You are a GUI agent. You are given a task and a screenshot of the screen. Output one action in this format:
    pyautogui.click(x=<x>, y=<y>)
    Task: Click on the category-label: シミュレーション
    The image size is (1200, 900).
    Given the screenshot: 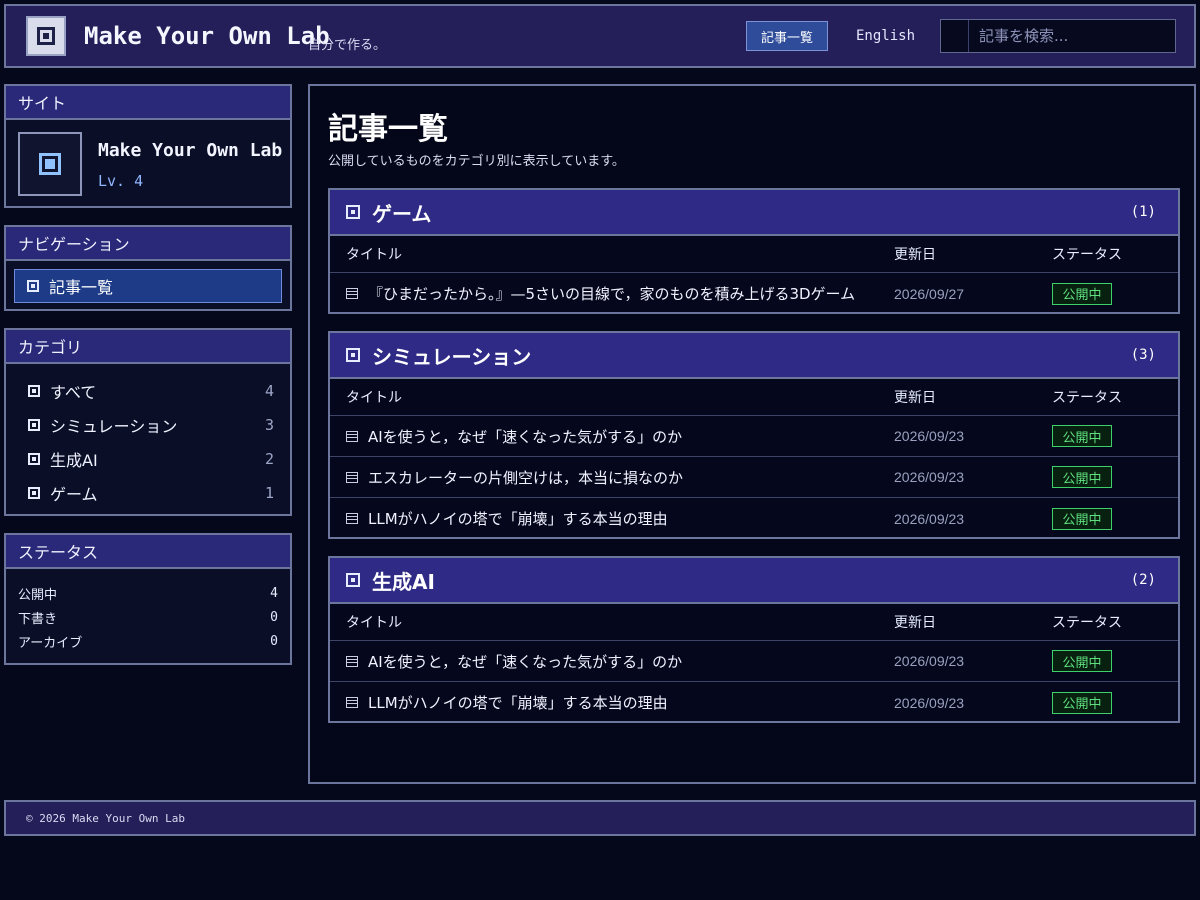 What is the action you would take?
    pyautogui.click(x=114, y=426)
    